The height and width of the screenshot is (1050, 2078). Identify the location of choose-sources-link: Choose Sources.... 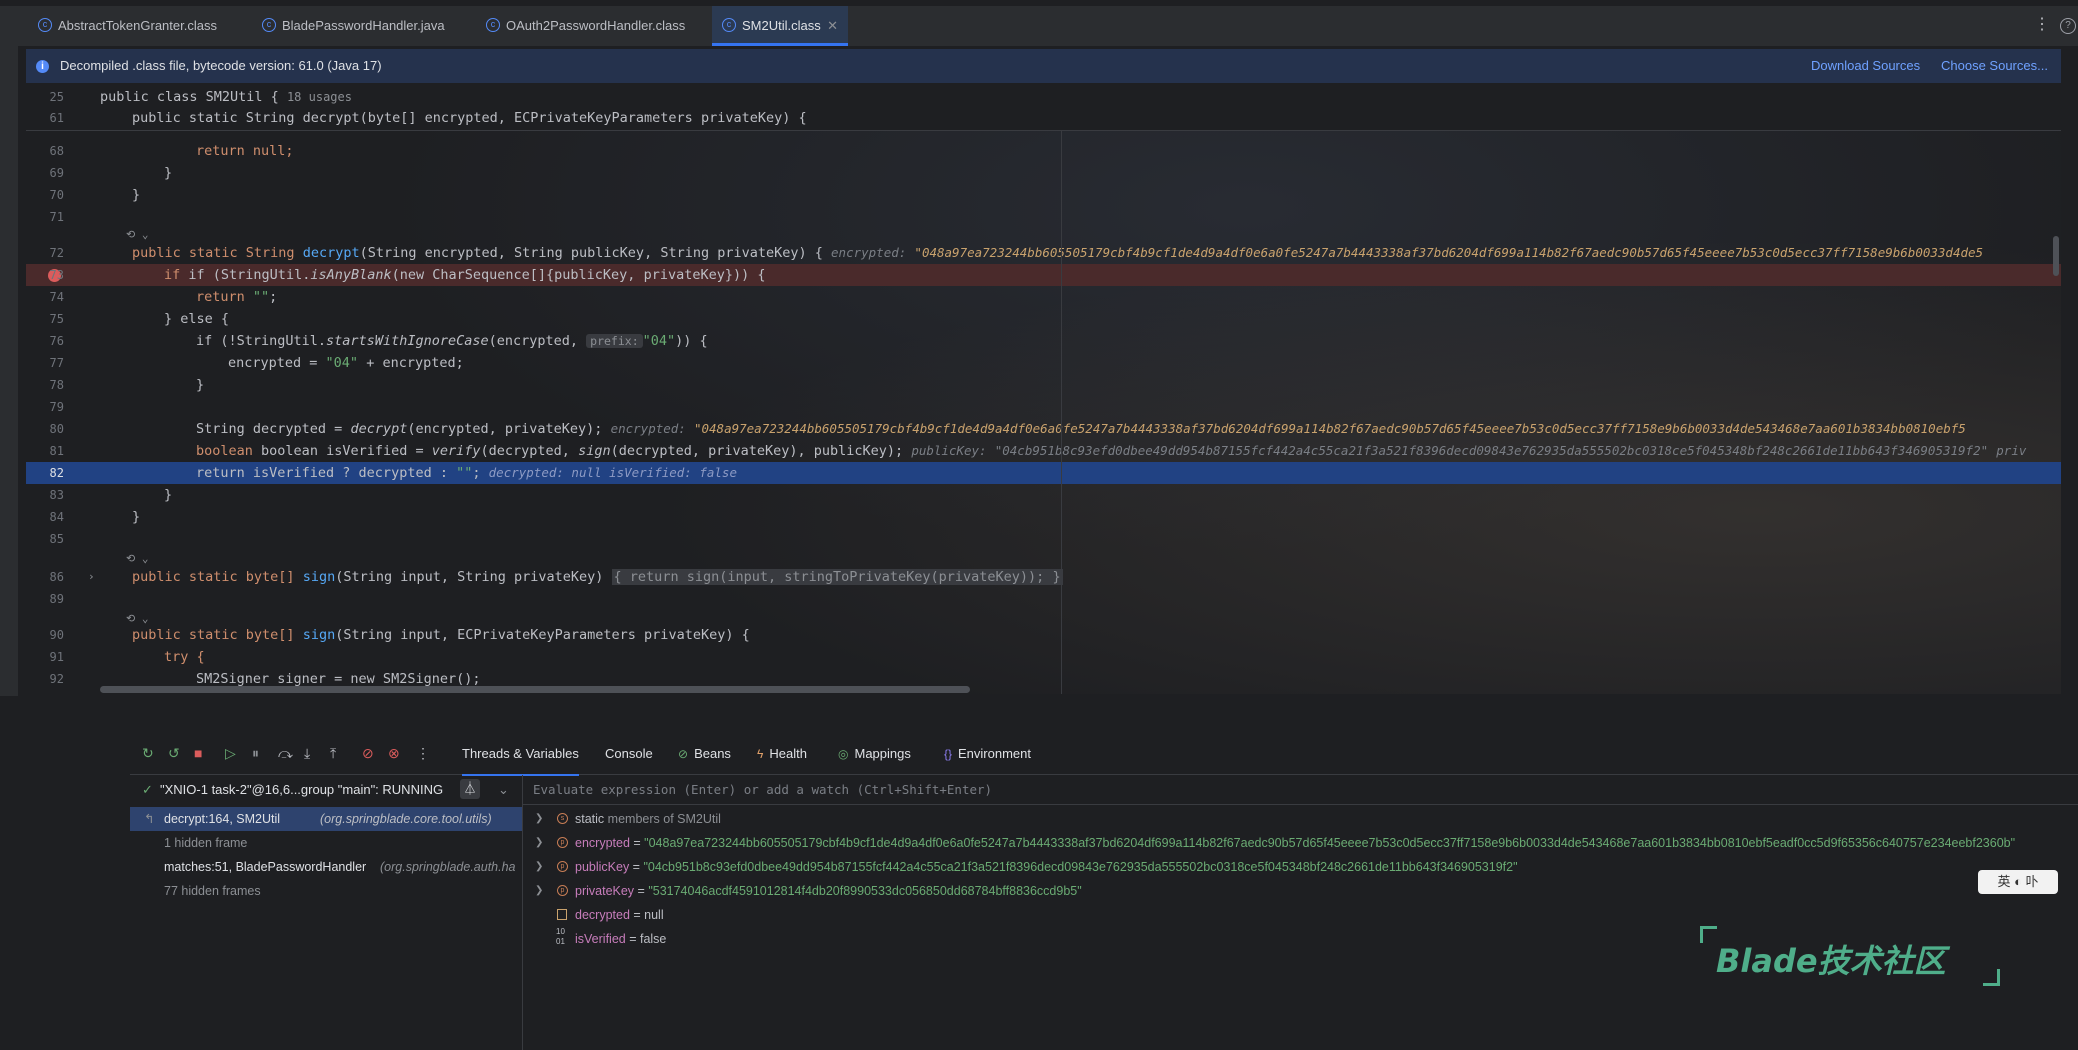
(1994, 66).